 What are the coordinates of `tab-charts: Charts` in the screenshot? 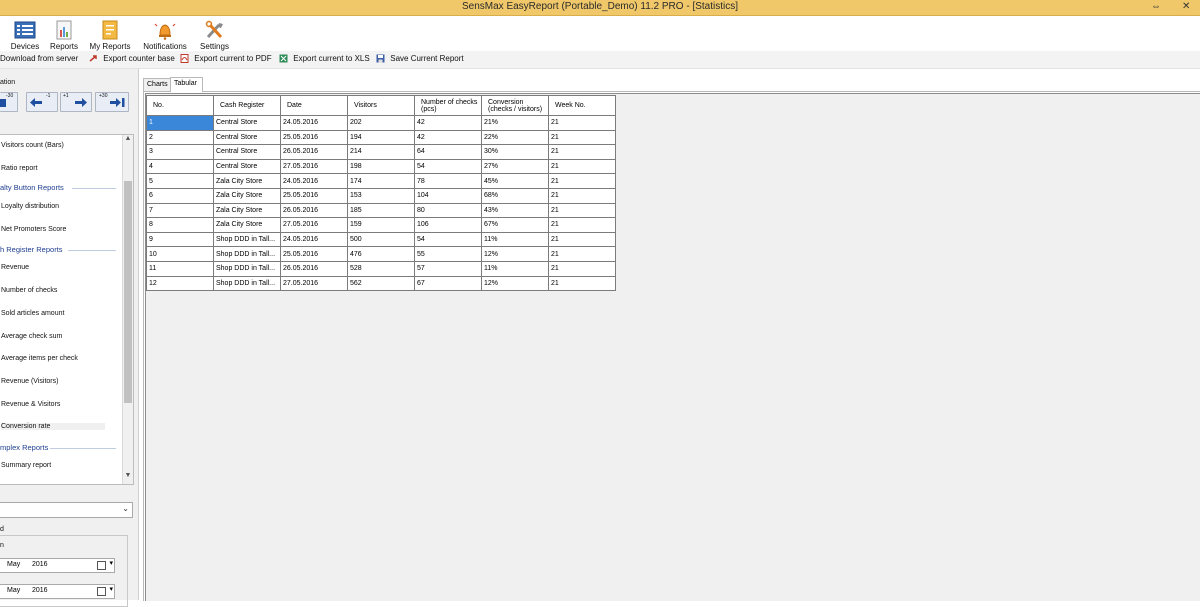 It's located at (157, 84).